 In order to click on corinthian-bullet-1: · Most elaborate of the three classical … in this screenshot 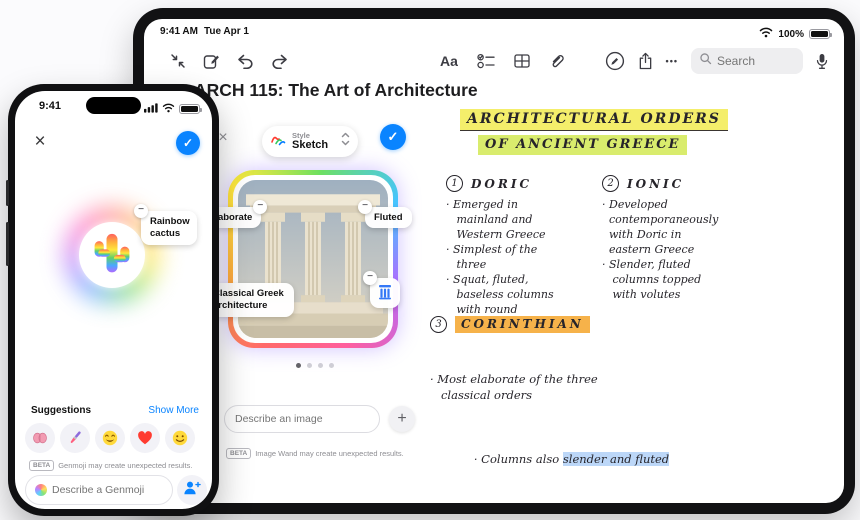, I will do `click(514, 387)`.